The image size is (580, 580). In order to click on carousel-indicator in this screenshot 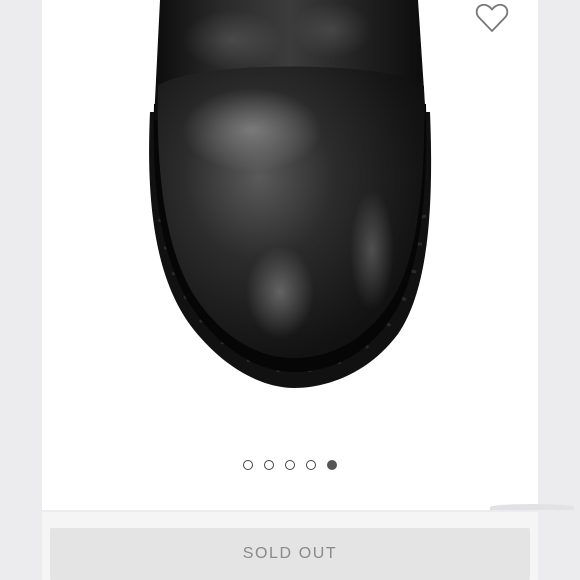, I will do `click(290, 466)`.